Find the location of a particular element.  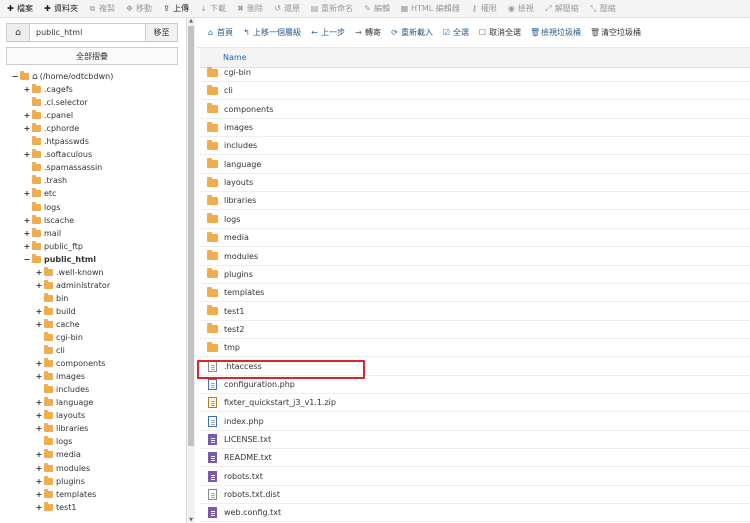

tree-item: + language is located at coordinates (64, 402).